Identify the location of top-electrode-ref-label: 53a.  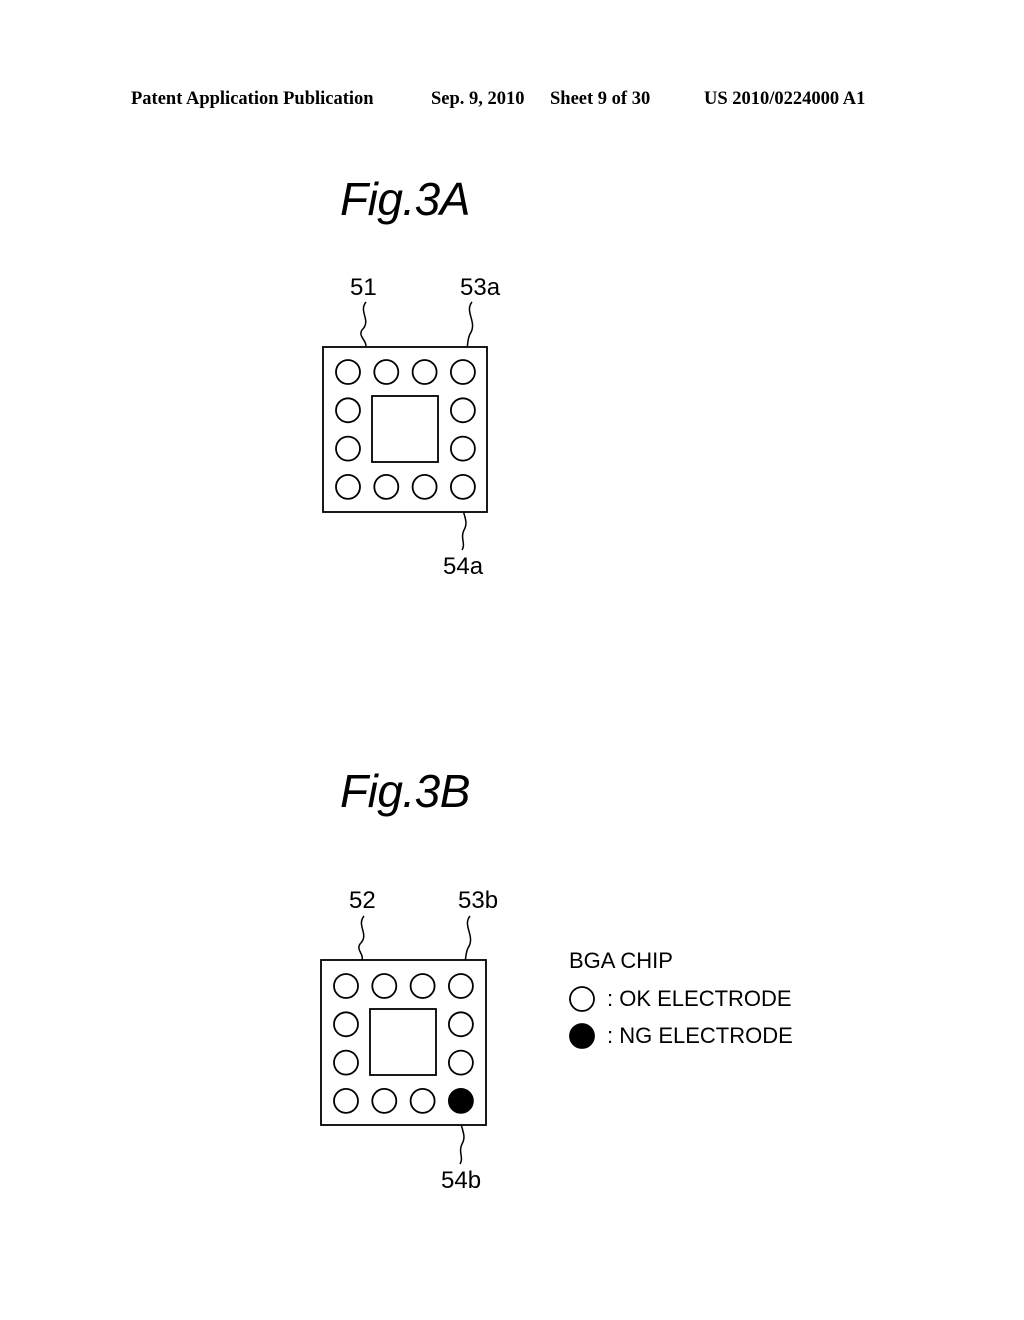
(480, 287).